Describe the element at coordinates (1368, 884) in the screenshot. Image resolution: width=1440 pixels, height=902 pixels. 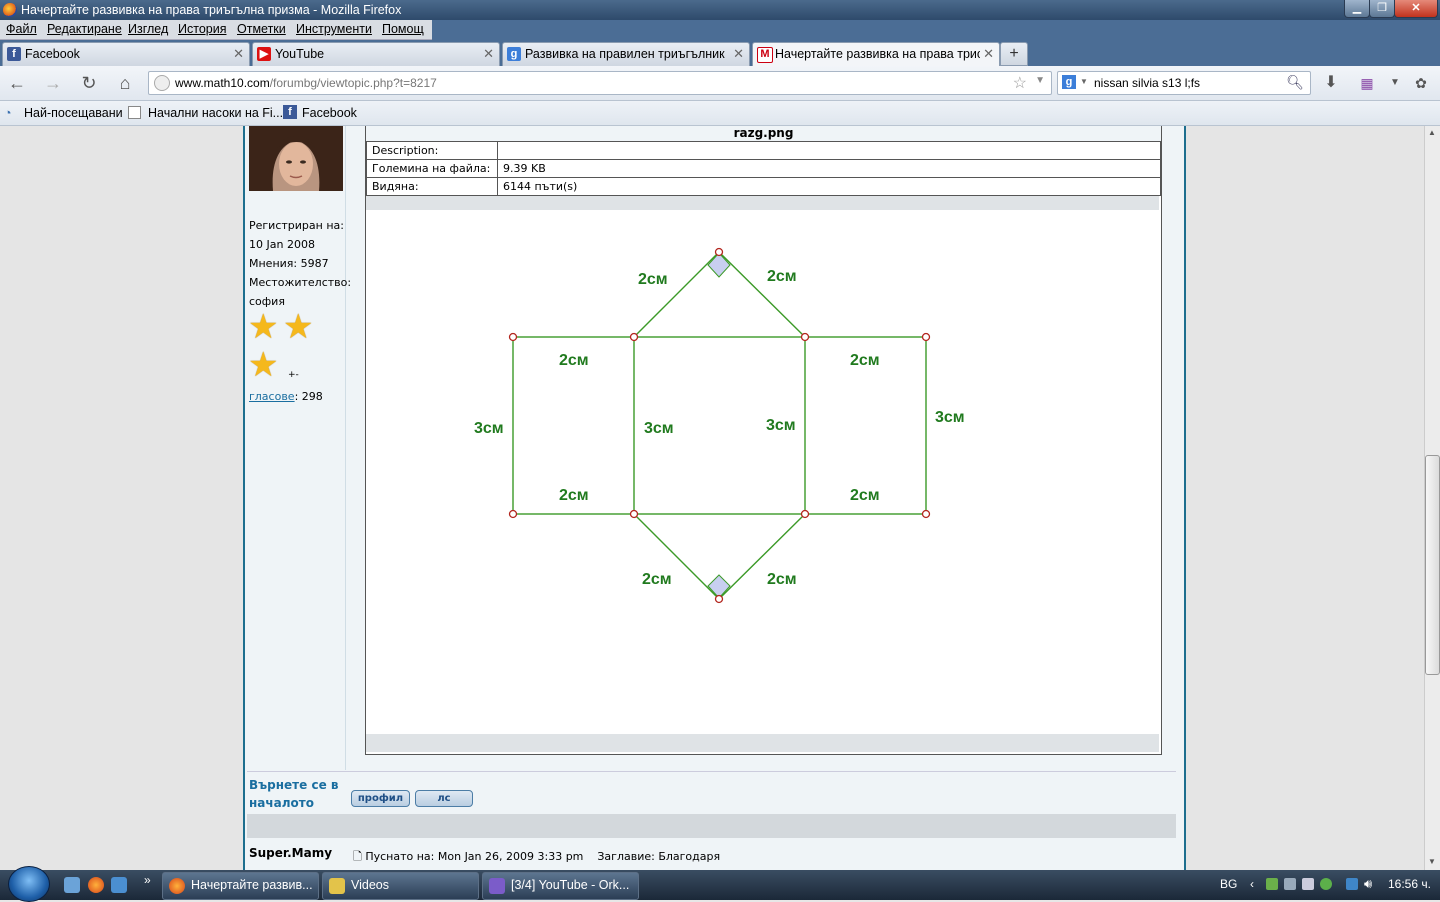
I see `volume-icon: 🔊︎` at that location.